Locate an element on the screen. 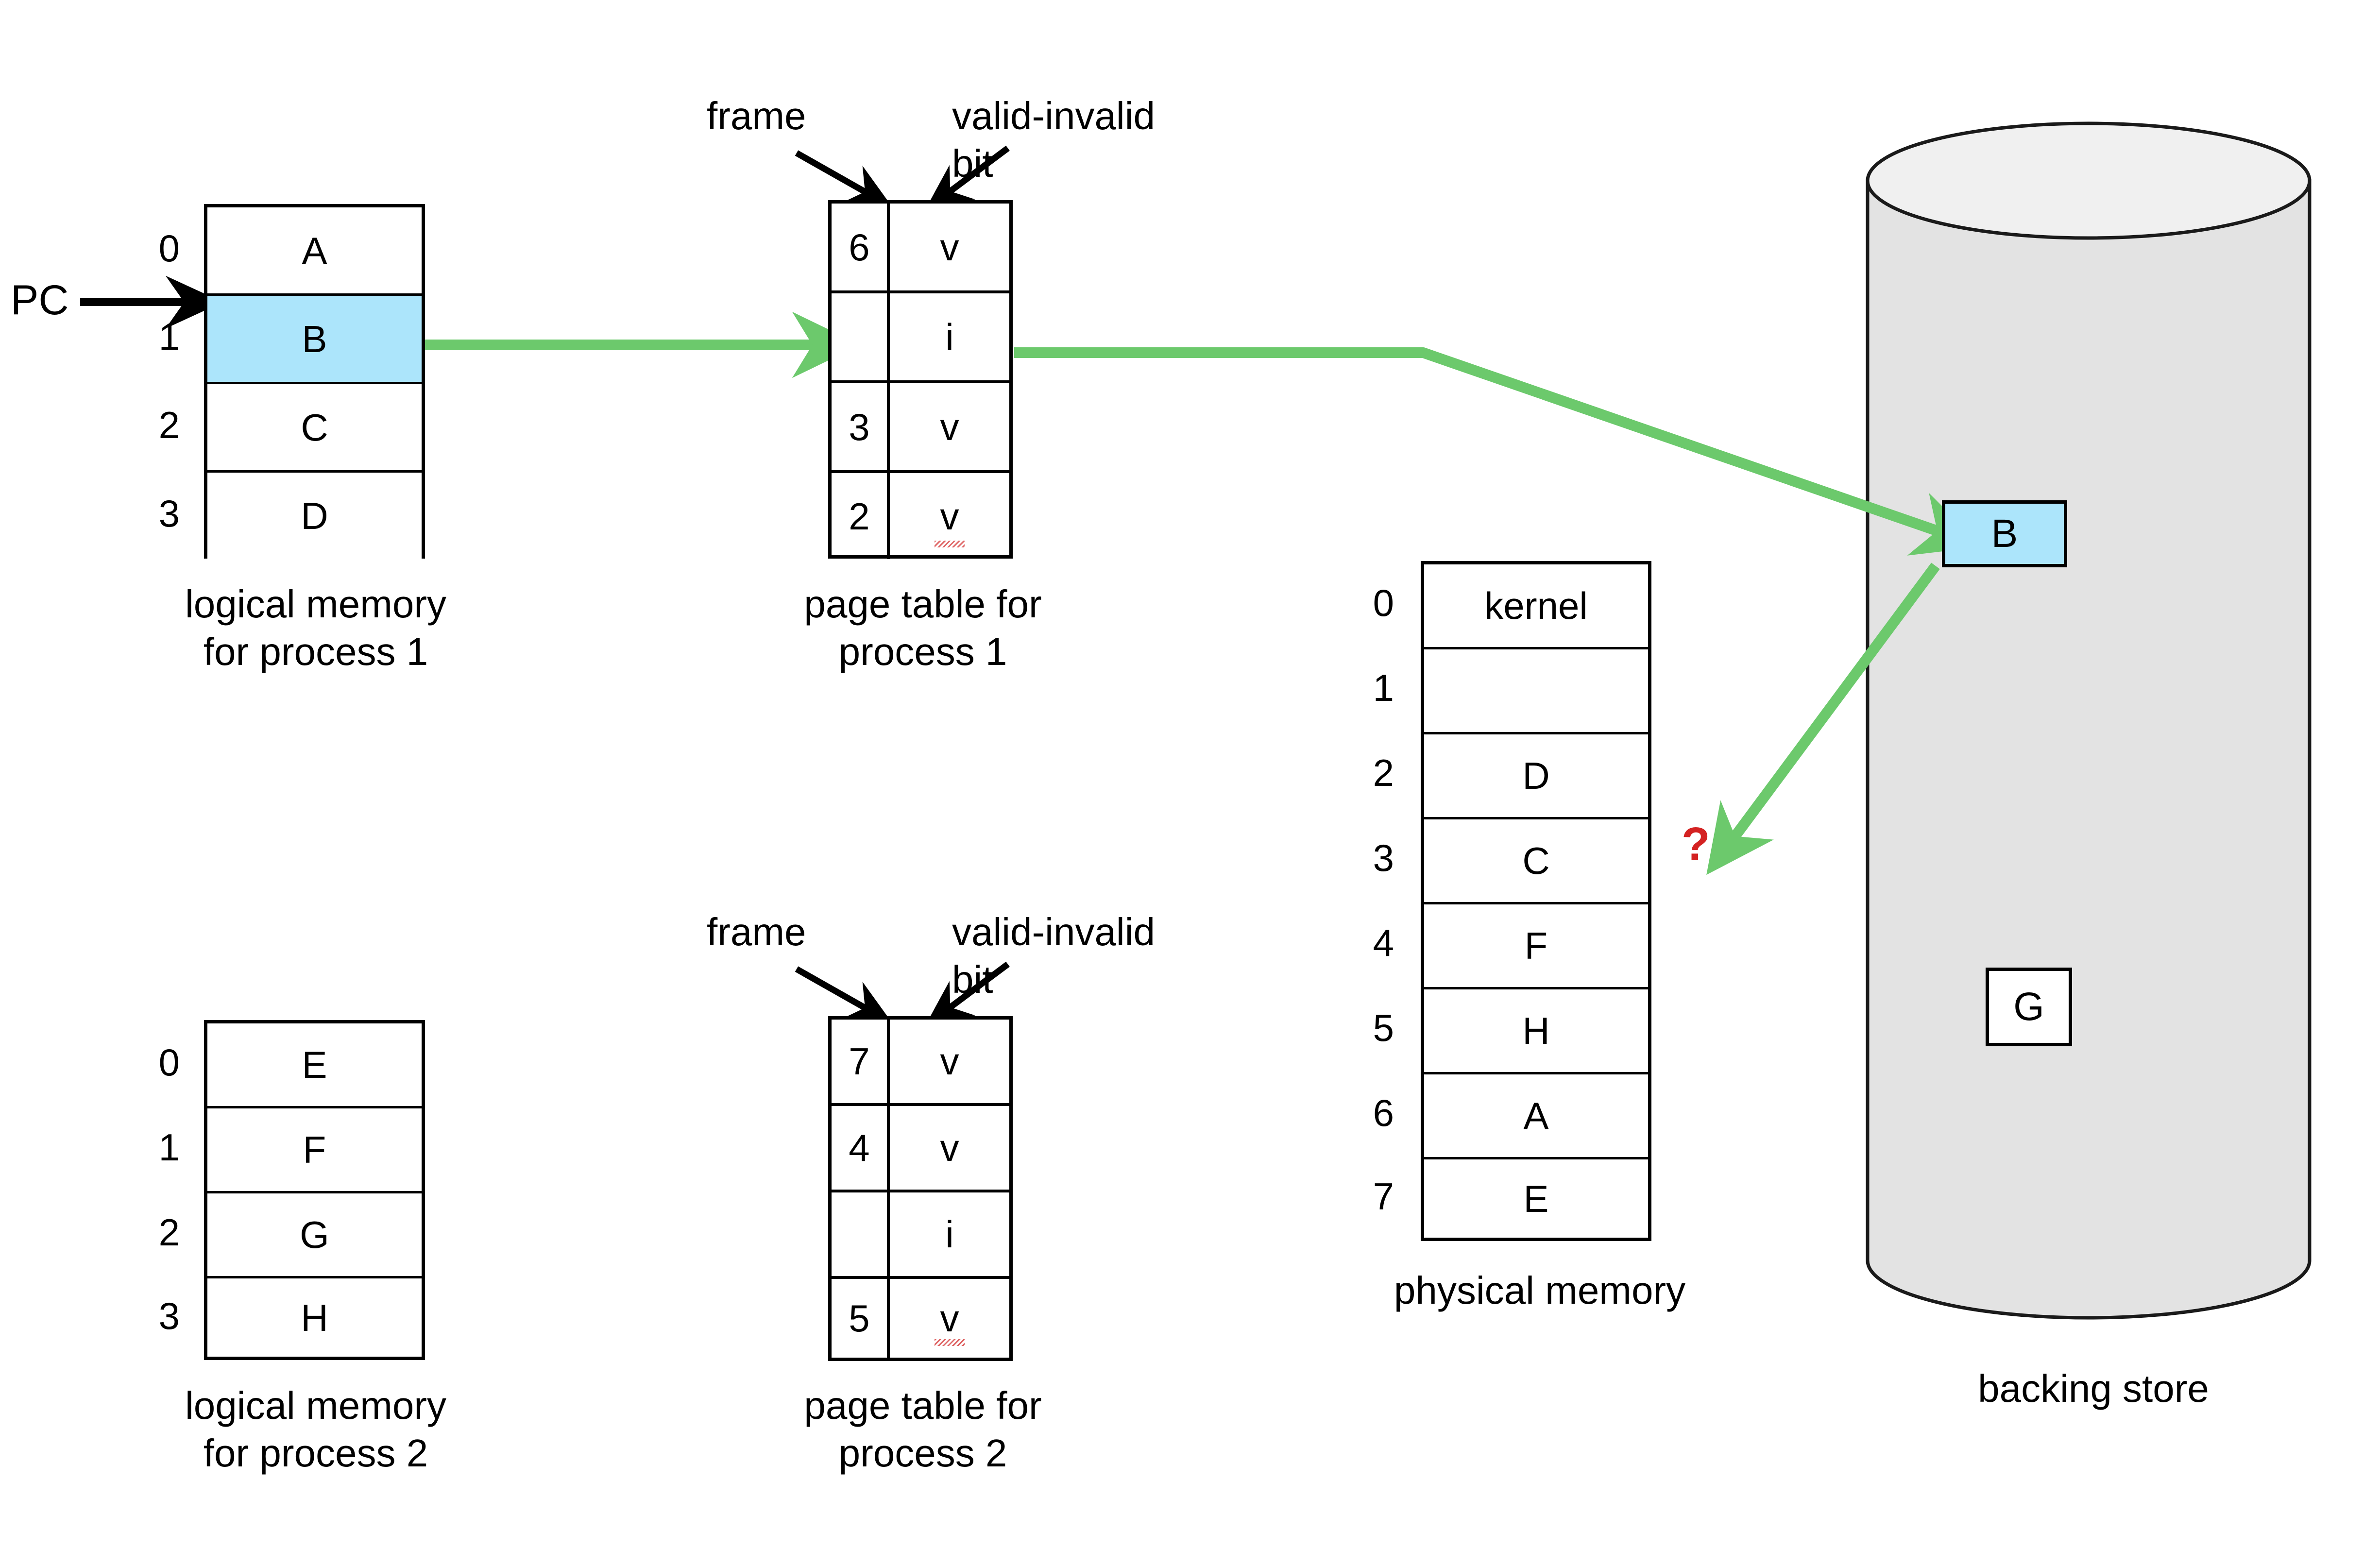 The width and height of the screenshot is (2380, 1549). frame-value: H is located at coordinates (1536, 1030).